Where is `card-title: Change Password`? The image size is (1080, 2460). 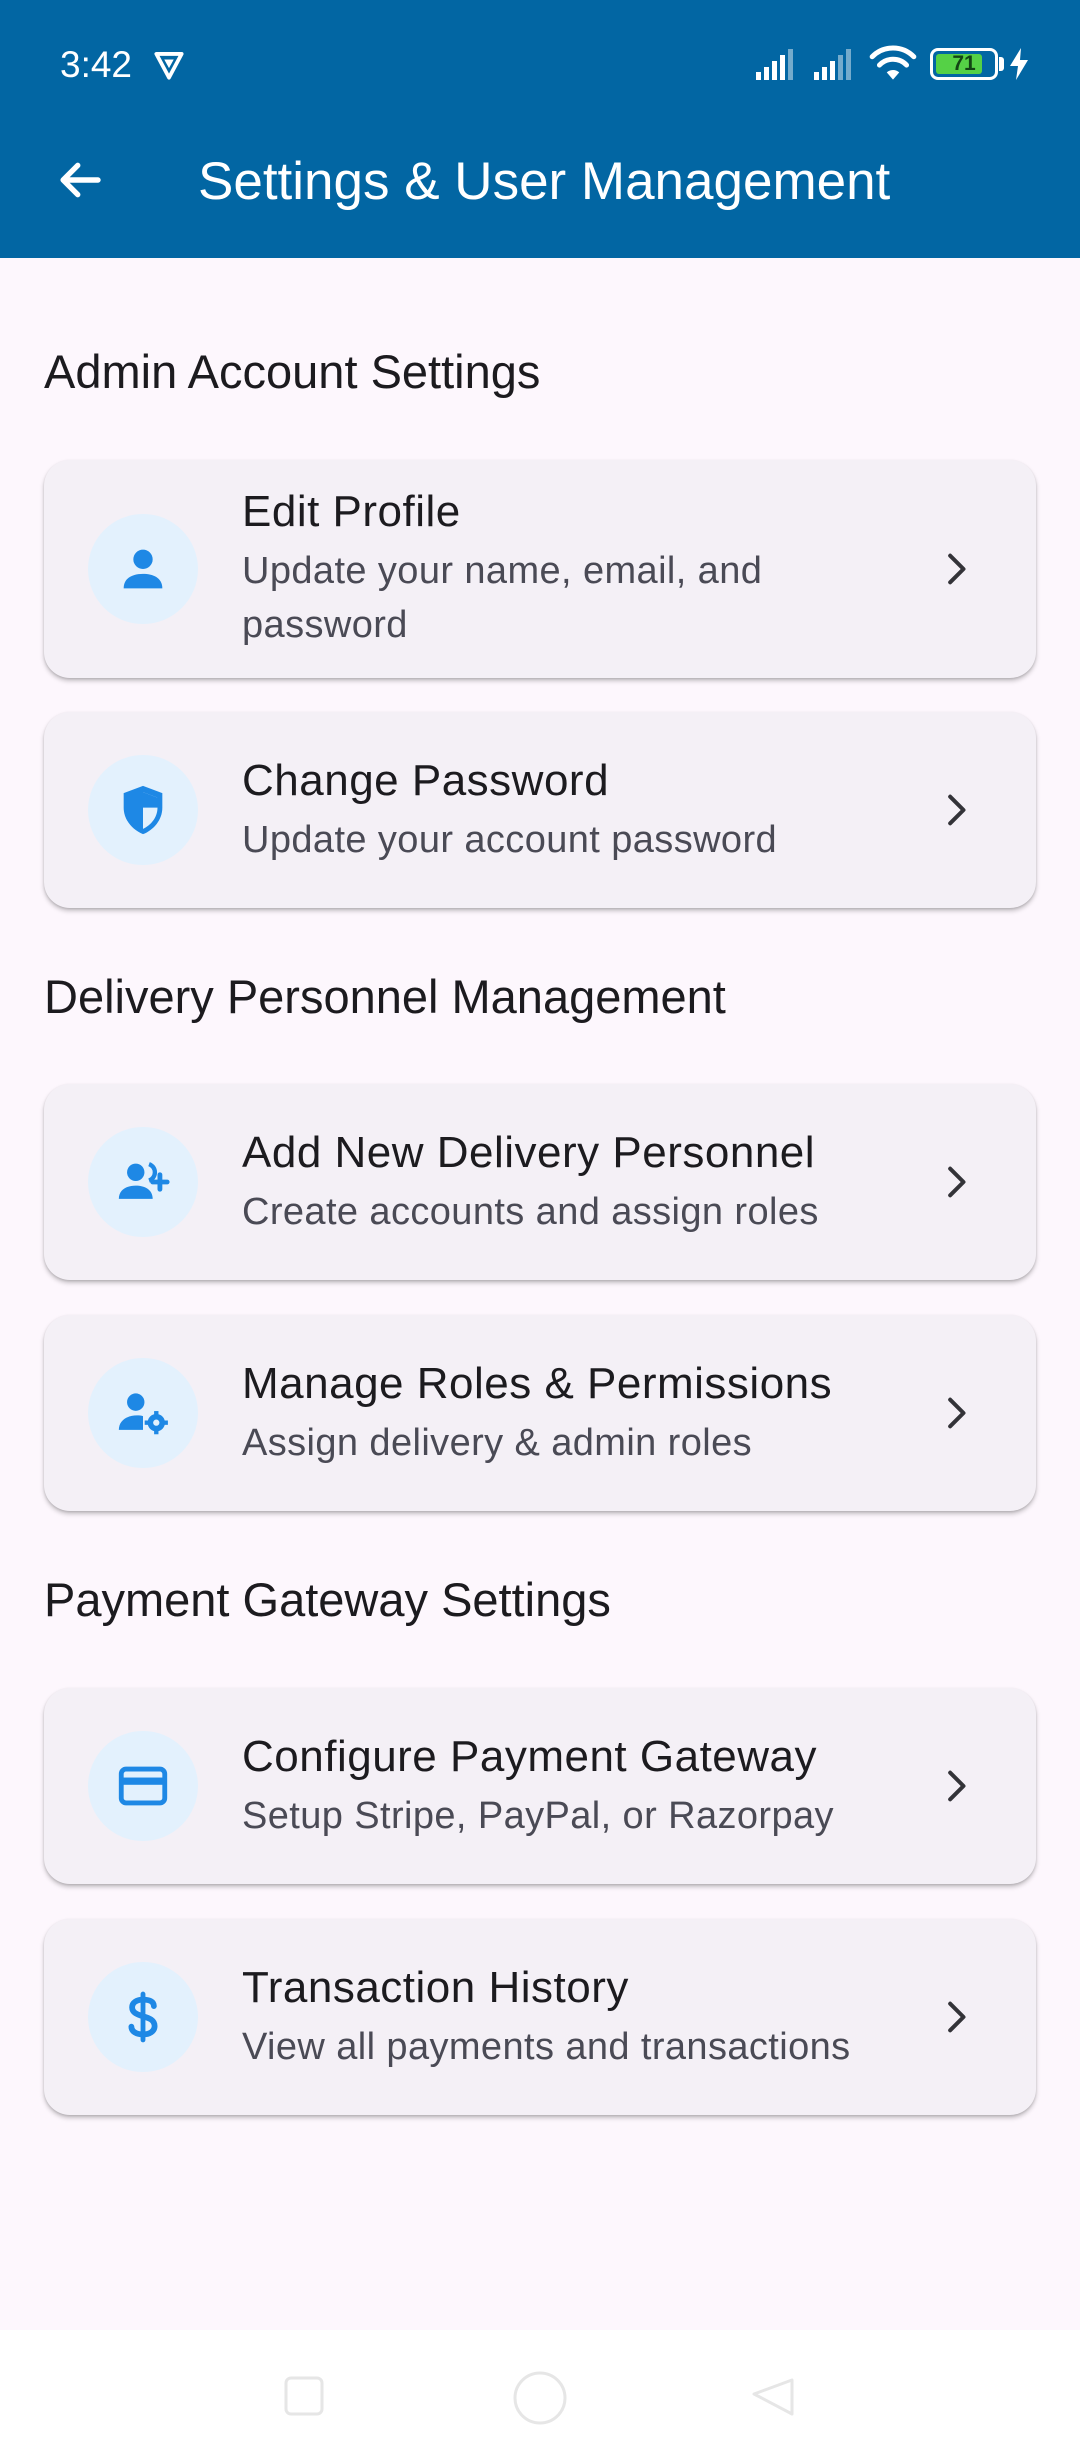
card-title: Change Password is located at coordinates (426, 780).